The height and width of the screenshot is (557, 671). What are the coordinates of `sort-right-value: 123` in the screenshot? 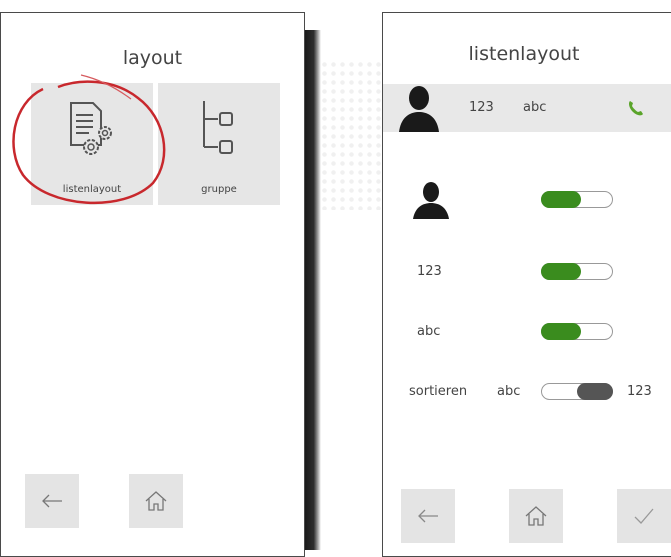 It's located at (639, 391).